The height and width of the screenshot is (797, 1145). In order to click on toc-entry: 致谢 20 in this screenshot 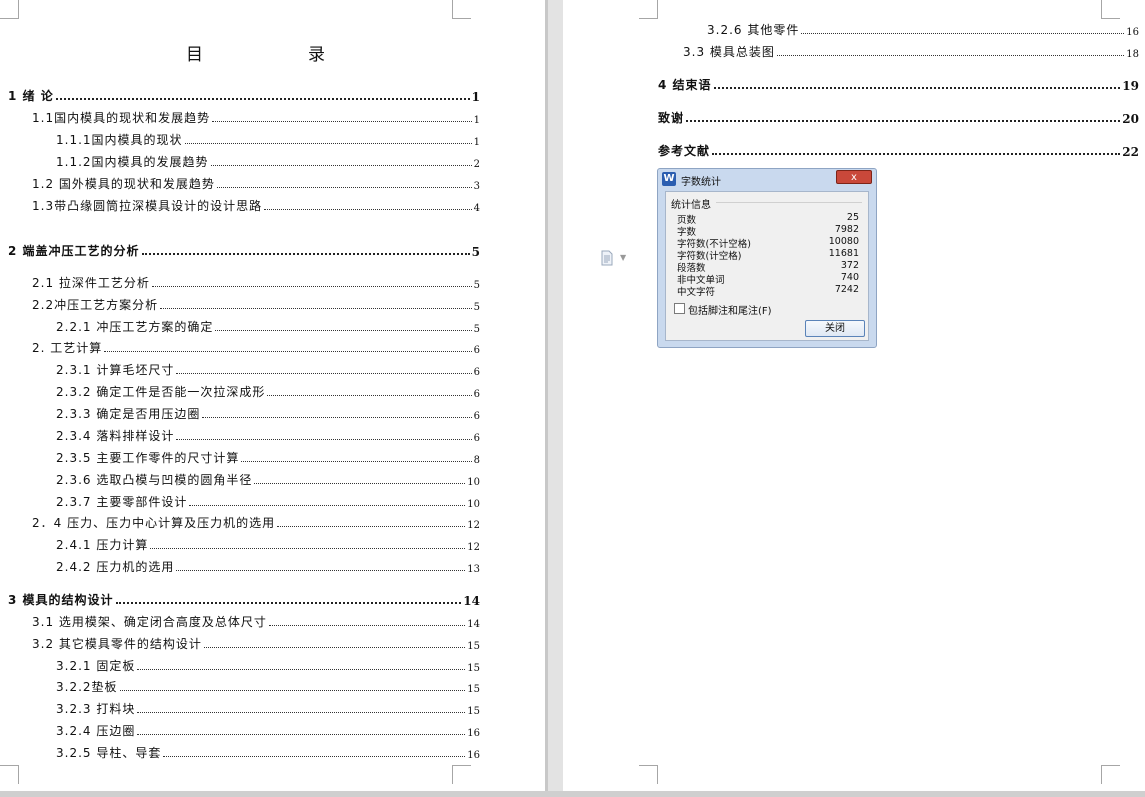, I will do `click(898, 117)`.